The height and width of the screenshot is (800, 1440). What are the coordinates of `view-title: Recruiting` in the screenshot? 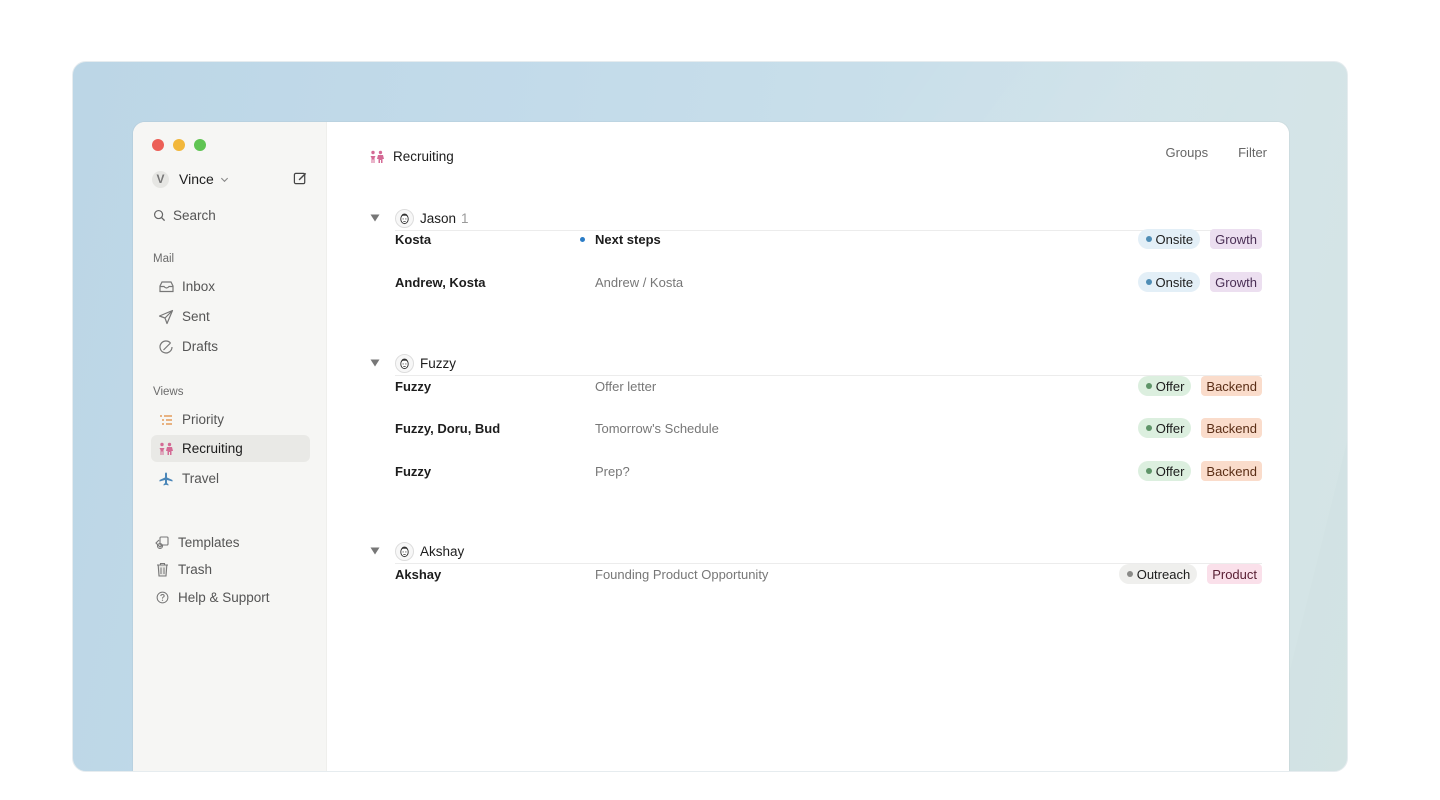 It's located at (411, 156).